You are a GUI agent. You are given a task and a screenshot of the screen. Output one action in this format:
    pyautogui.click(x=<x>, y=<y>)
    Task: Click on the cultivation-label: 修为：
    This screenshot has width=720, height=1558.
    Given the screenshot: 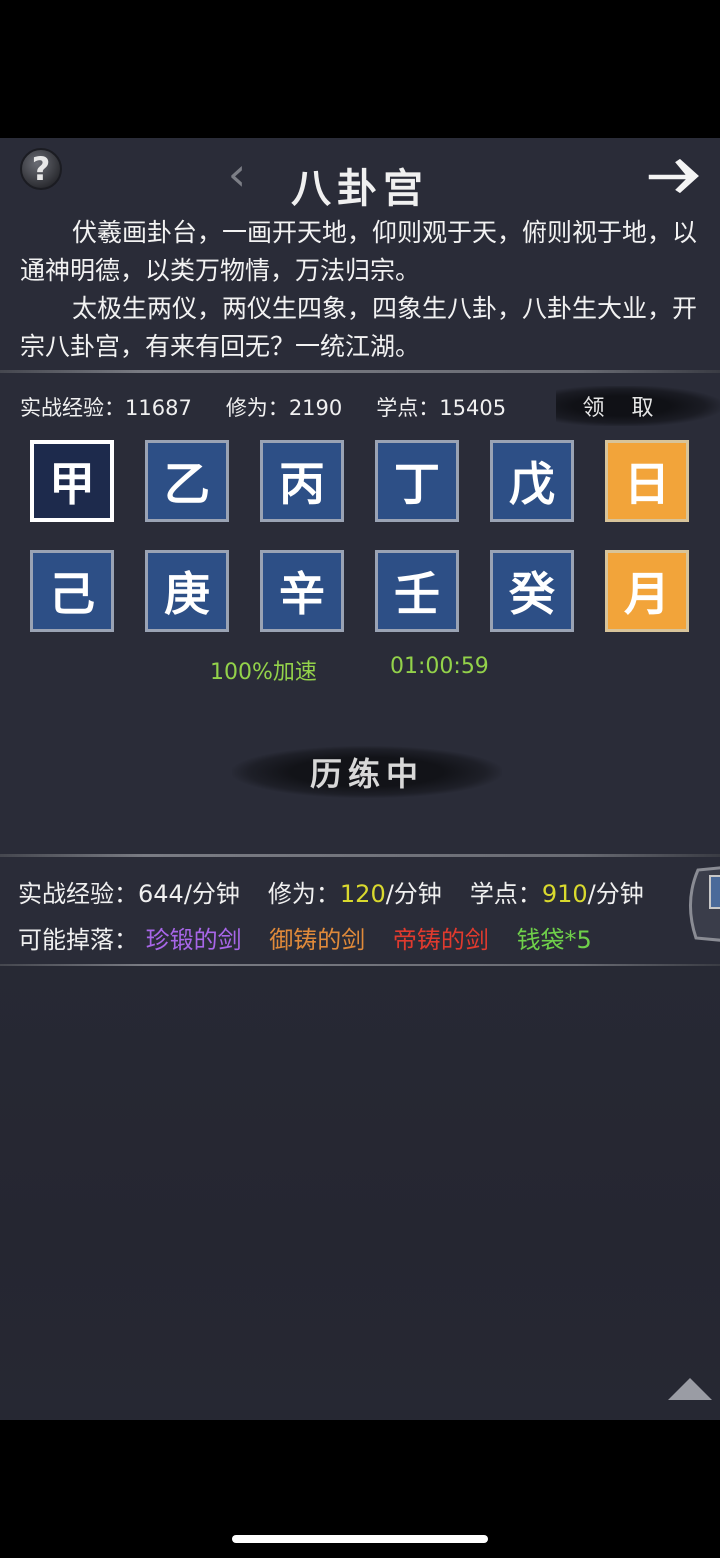 What is the action you would take?
    pyautogui.click(x=257, y=408)
    